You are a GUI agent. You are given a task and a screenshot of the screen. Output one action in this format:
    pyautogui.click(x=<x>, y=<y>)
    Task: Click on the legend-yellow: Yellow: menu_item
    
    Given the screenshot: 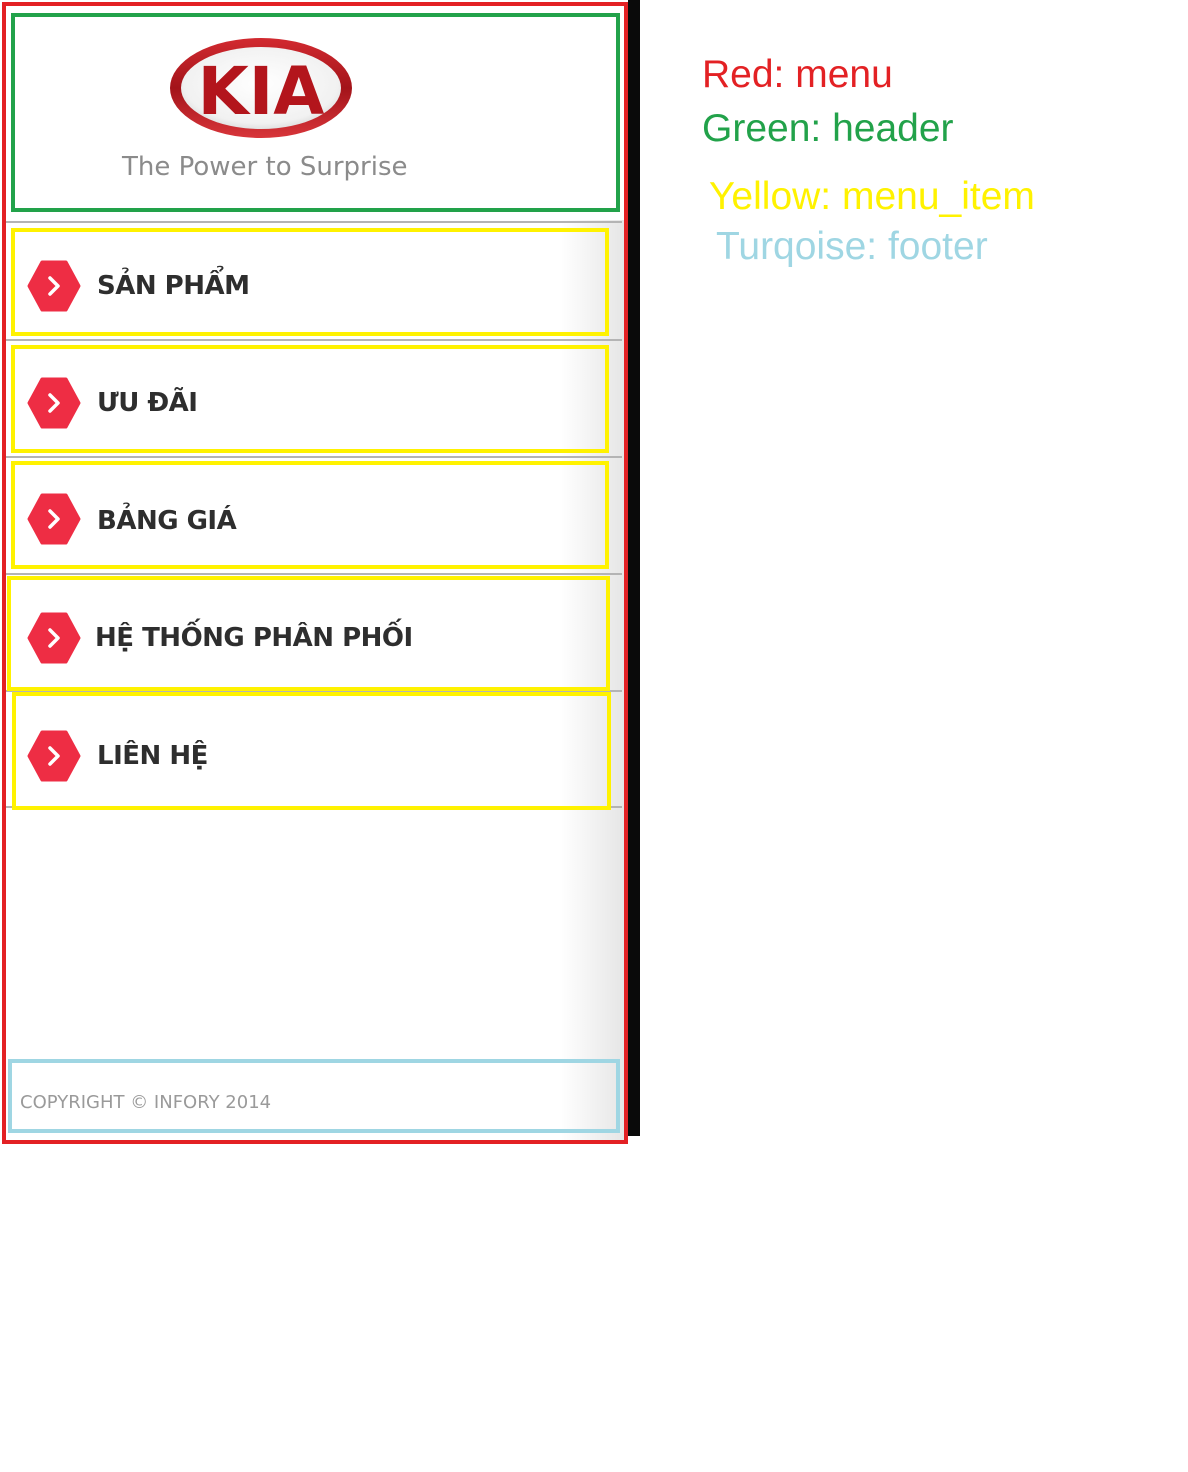 What is the action you would take?
    pyautogui.click(x=872, y=196)
    